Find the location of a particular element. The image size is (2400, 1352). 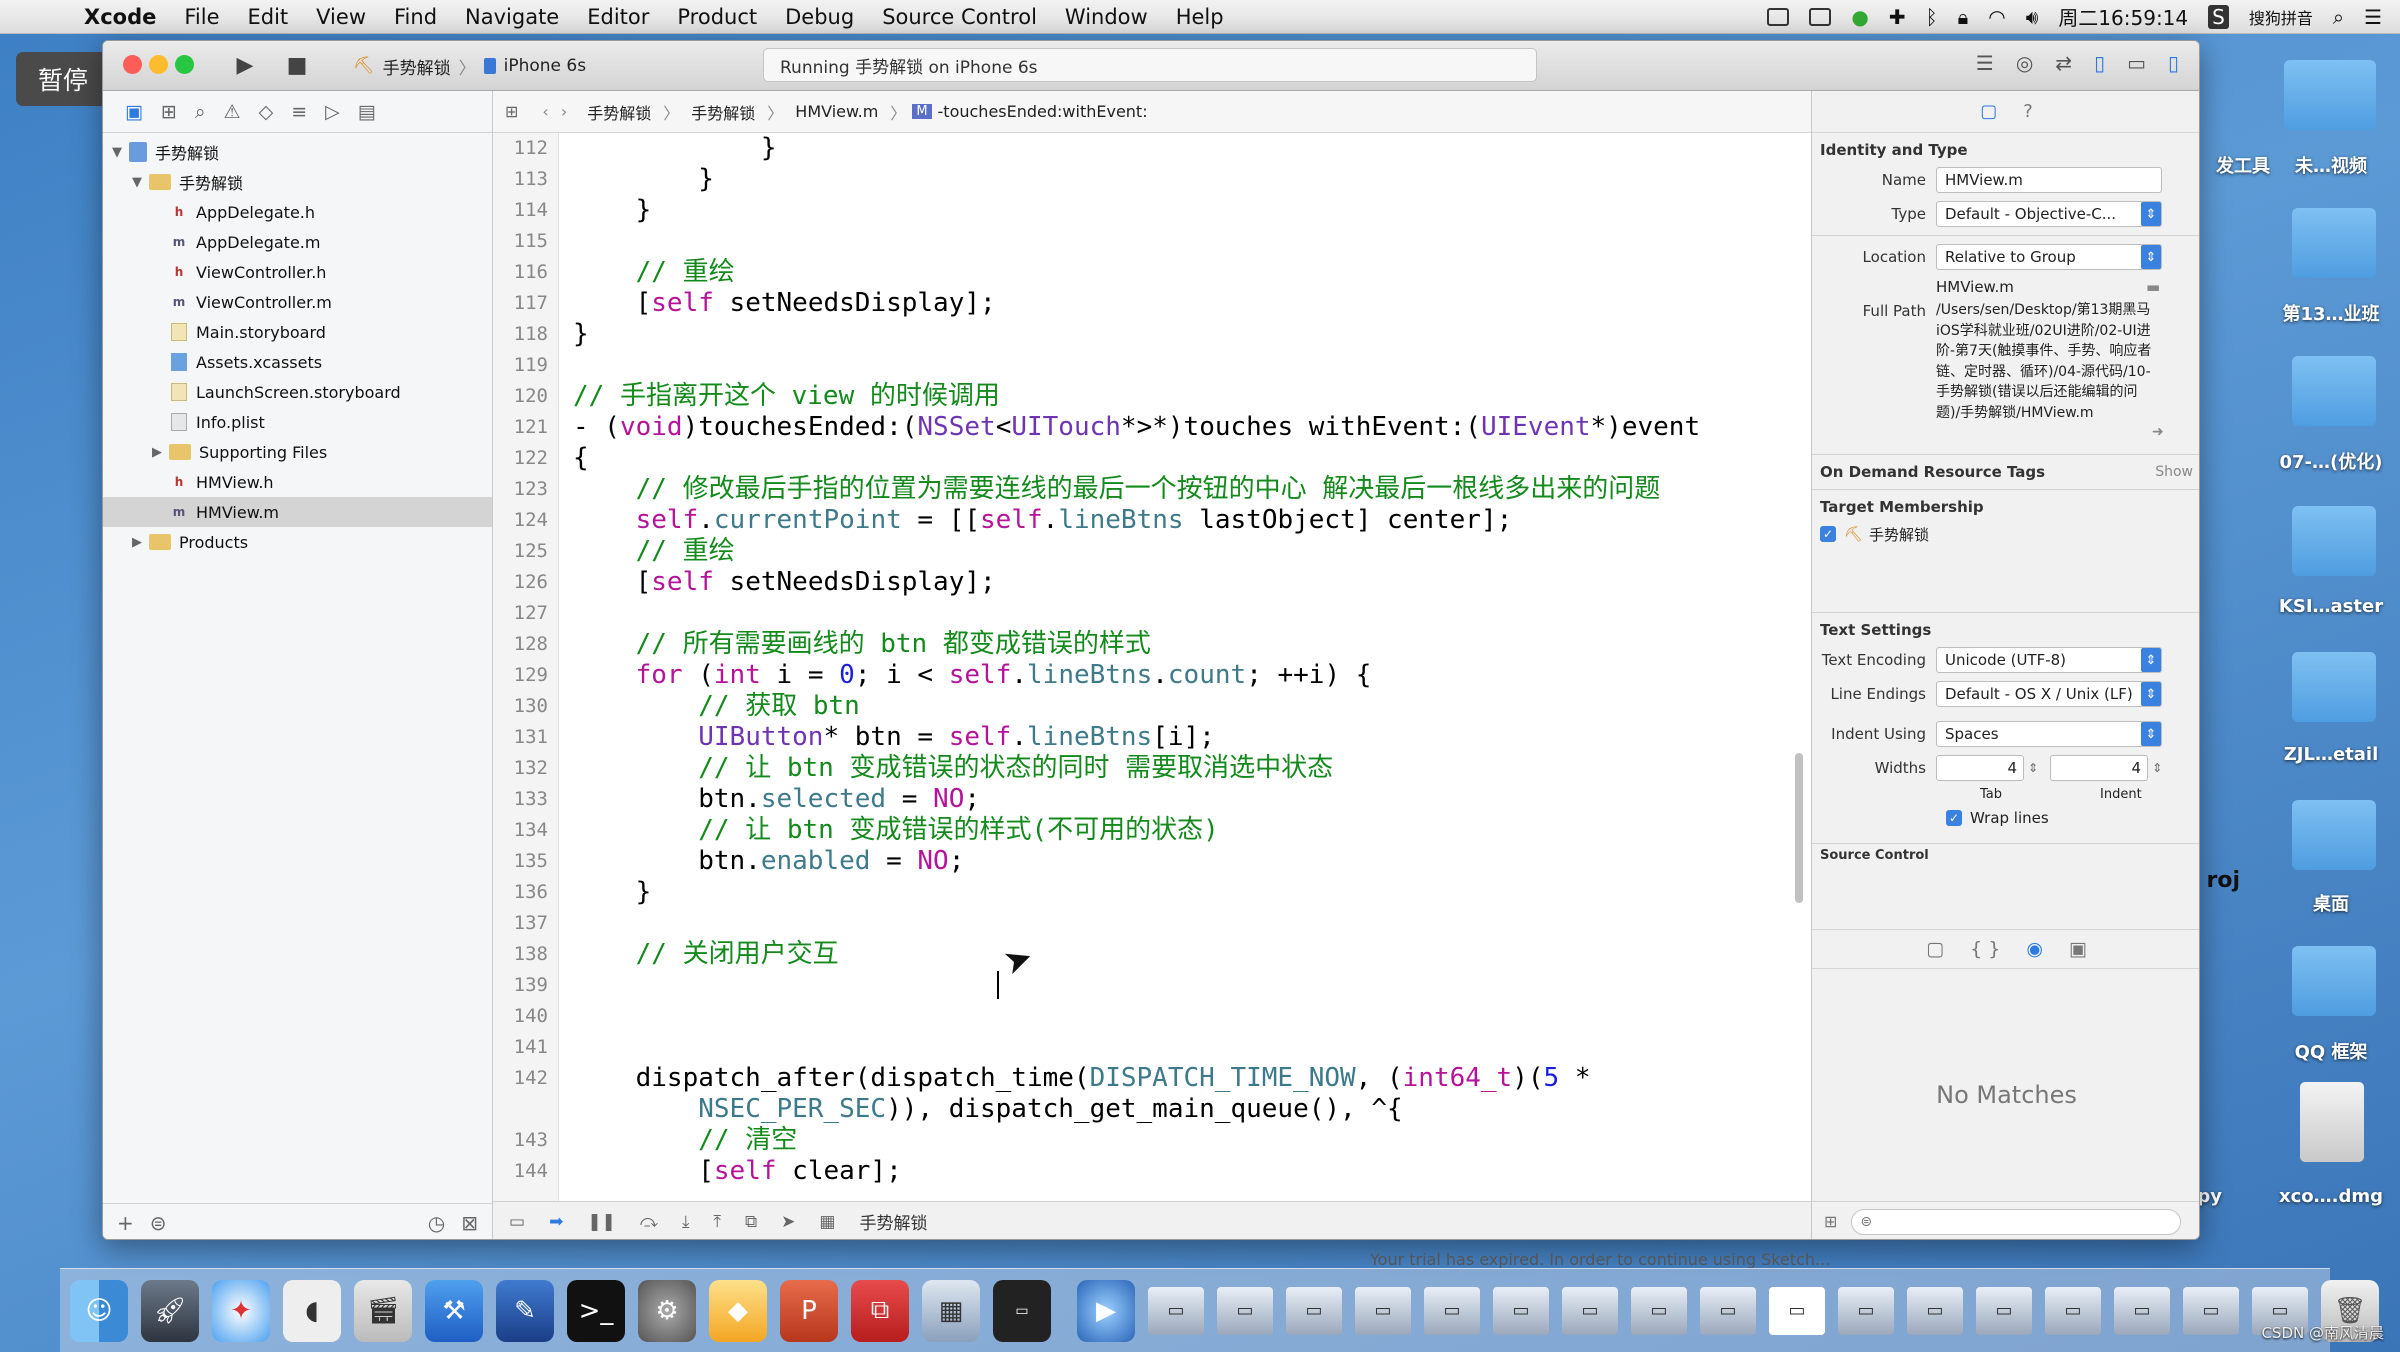

media-library-icon: ▣ is located at coordinates (2078, 949).